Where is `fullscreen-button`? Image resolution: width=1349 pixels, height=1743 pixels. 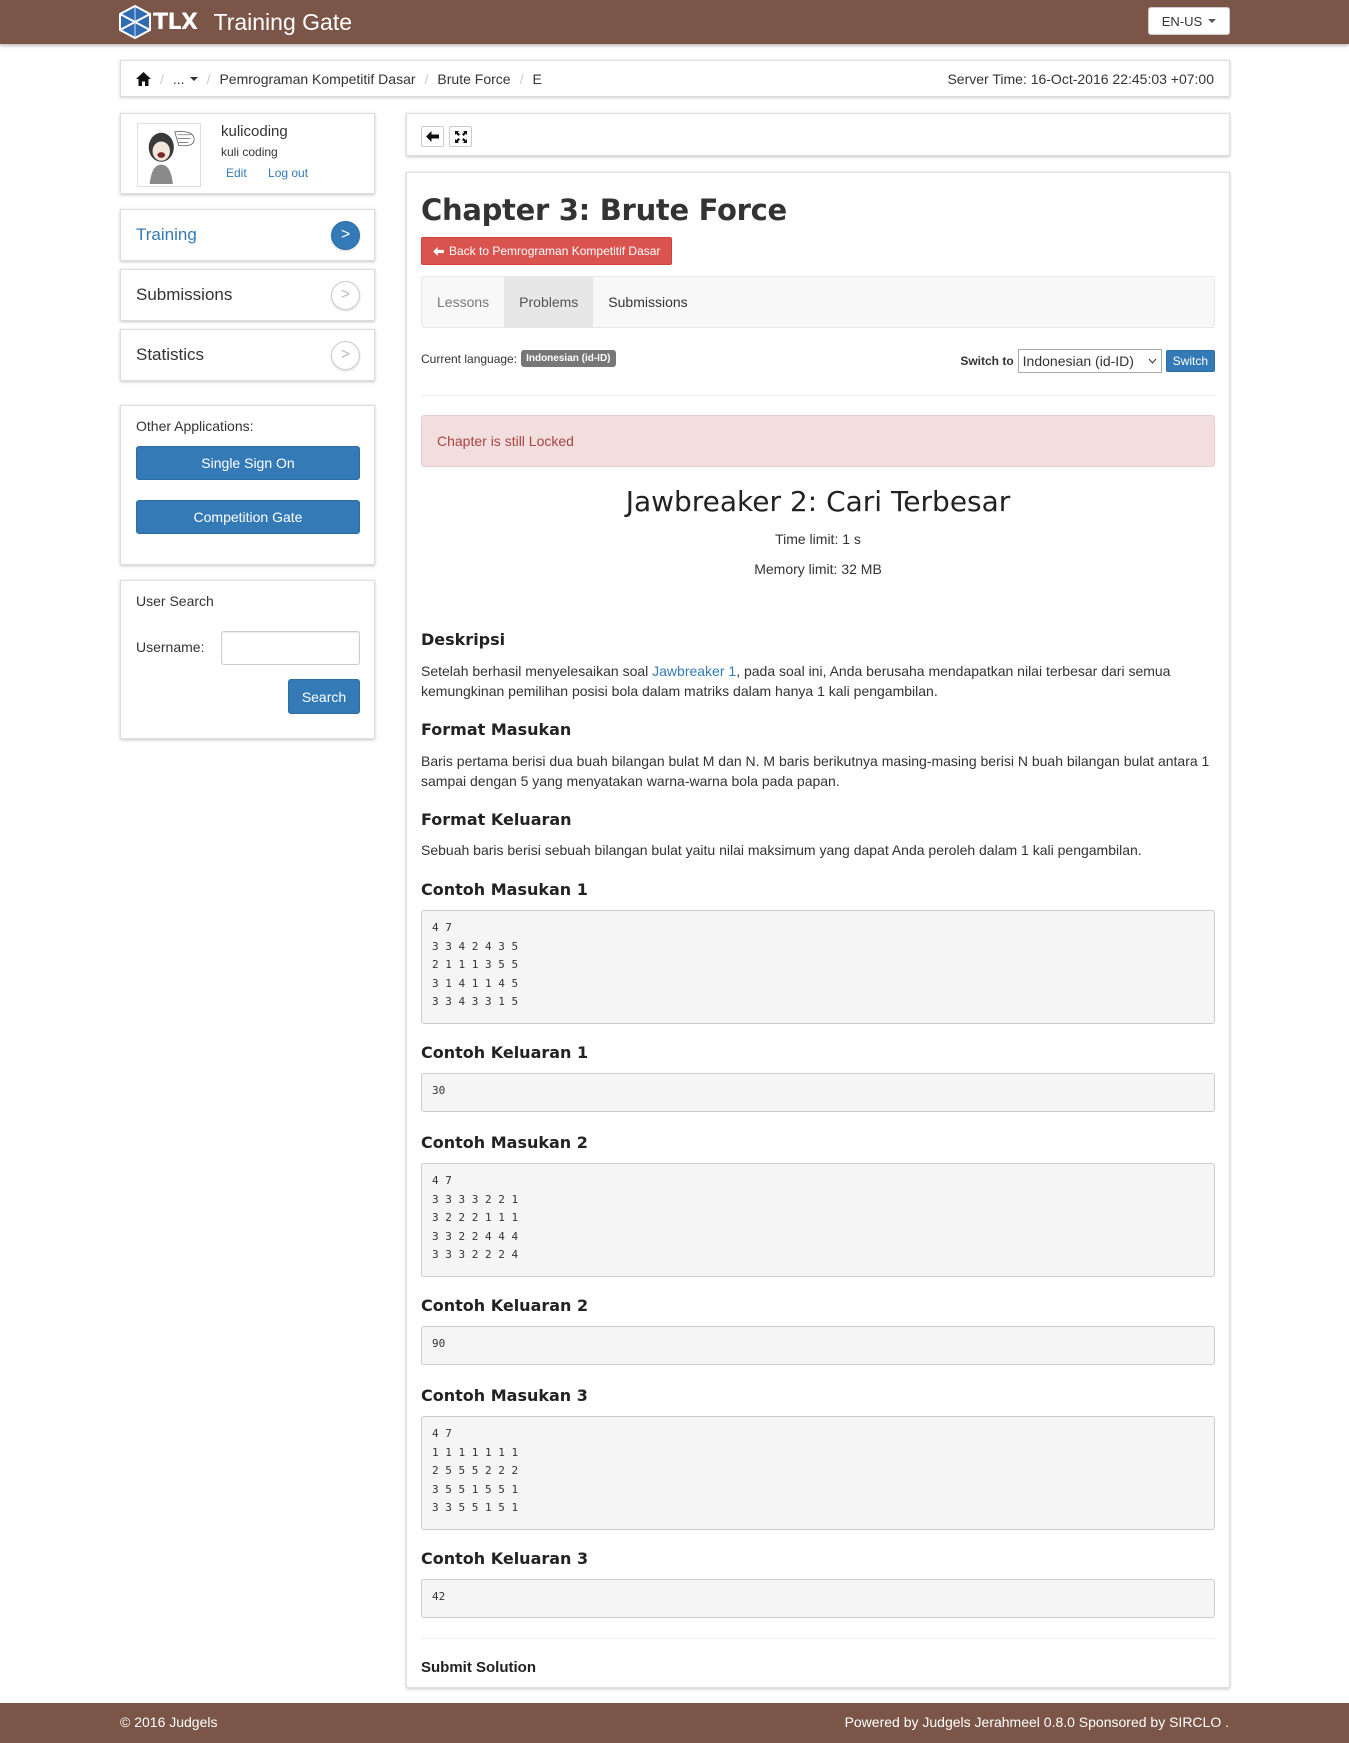 fullscreen-button is located at coordinates (460, 136).